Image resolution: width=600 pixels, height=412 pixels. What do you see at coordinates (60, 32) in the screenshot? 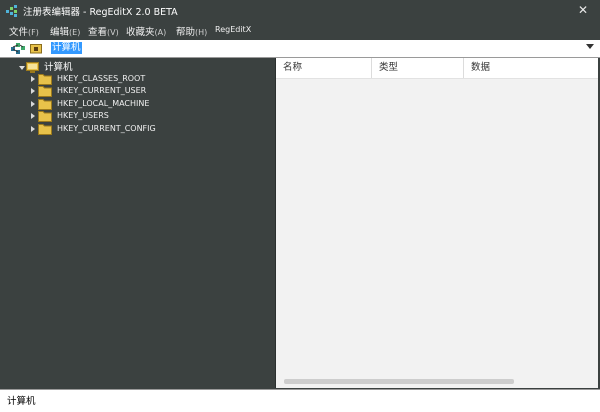
I see `menu-edit-label: 编辑` at bounding box center [60, 32].